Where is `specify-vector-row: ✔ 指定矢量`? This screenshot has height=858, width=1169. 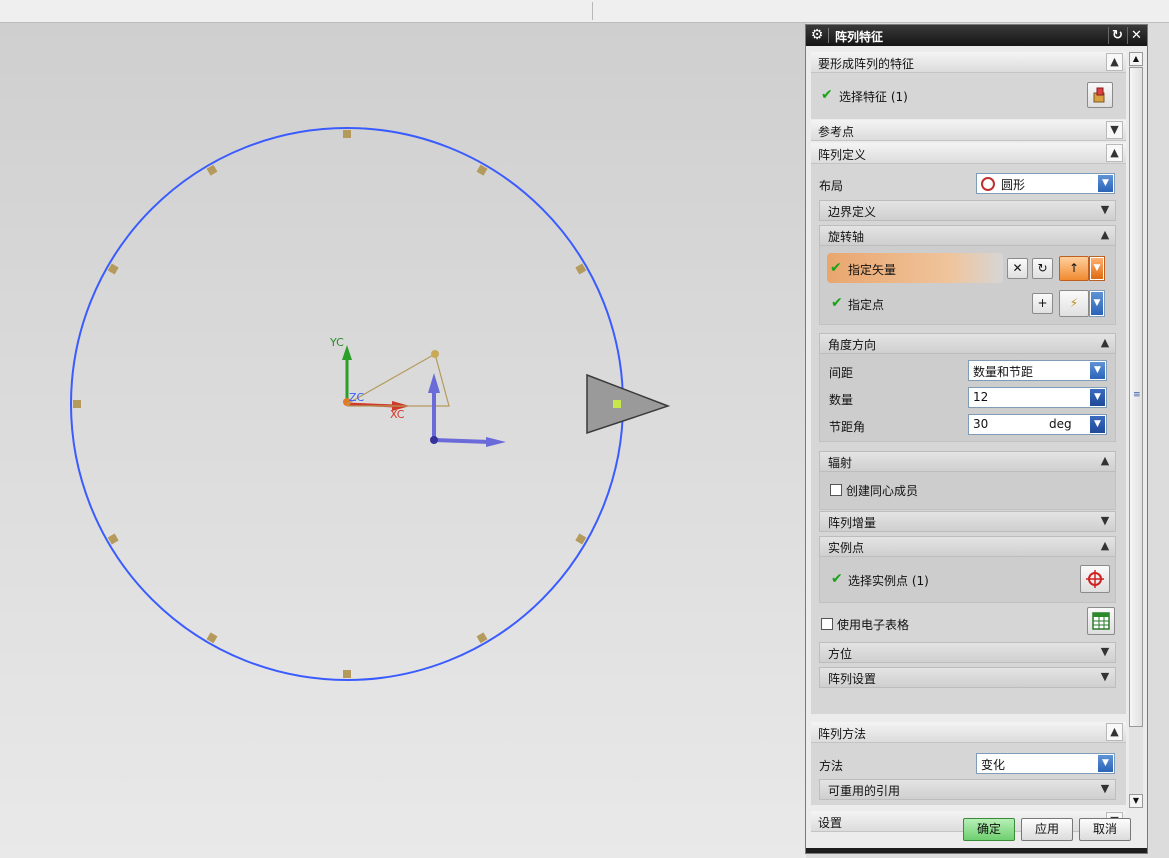
specify-vector-row: ✔ 指定矢量 is located at coordinates (915, 268).